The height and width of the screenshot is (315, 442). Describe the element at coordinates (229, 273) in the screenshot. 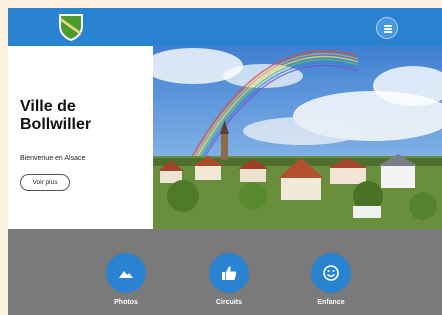

I see `thumbs-up-icon` at that location.